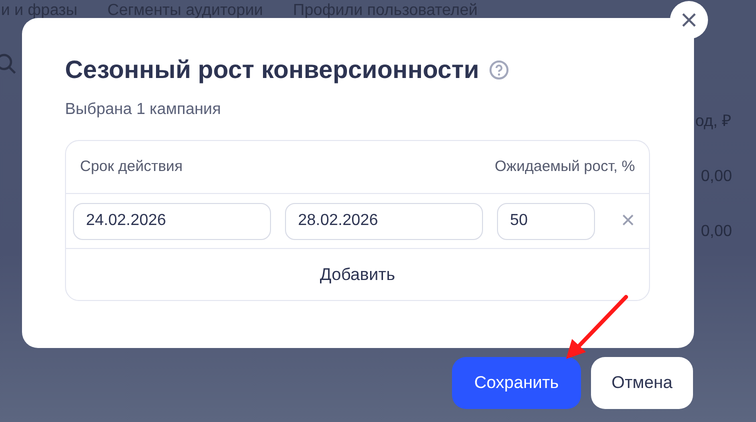 The image size is (756, 422). I want to click on search-icon, so click(9, 64).